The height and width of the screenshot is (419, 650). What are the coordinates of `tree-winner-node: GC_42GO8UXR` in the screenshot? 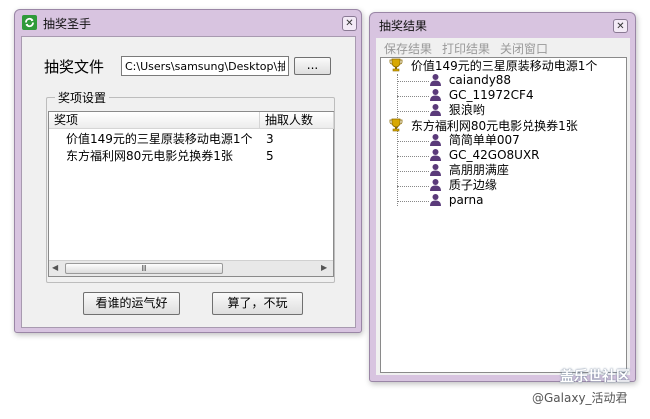 It's located at (484, 155).